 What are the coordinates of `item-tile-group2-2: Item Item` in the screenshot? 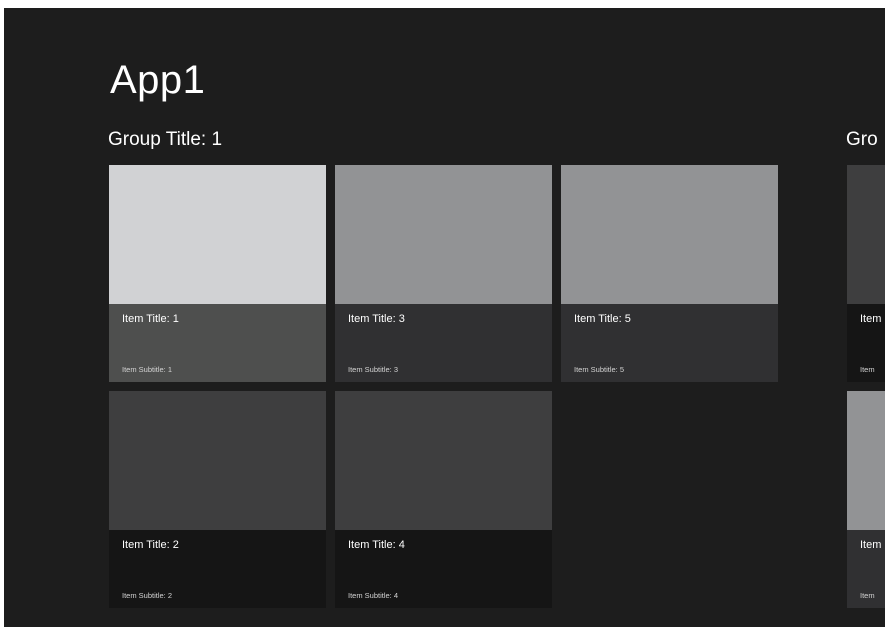 It's located at (866, 499).